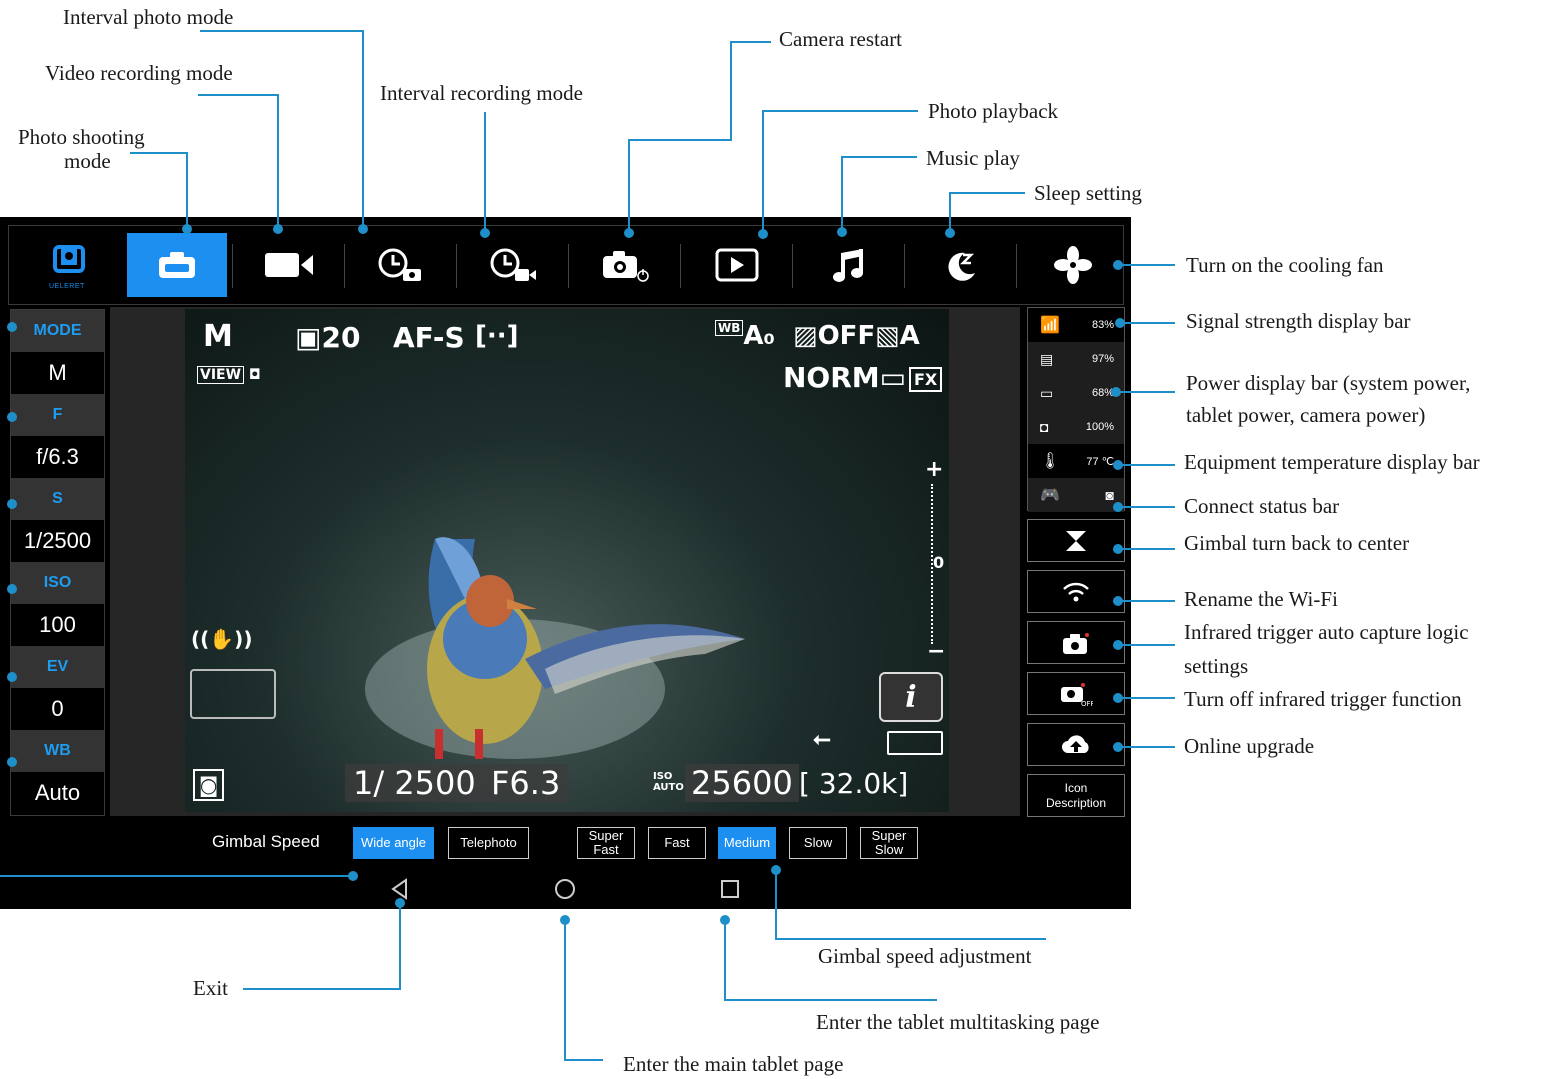  I want to click on speed-super-fast-button: Super Fast, so click(606, 843).